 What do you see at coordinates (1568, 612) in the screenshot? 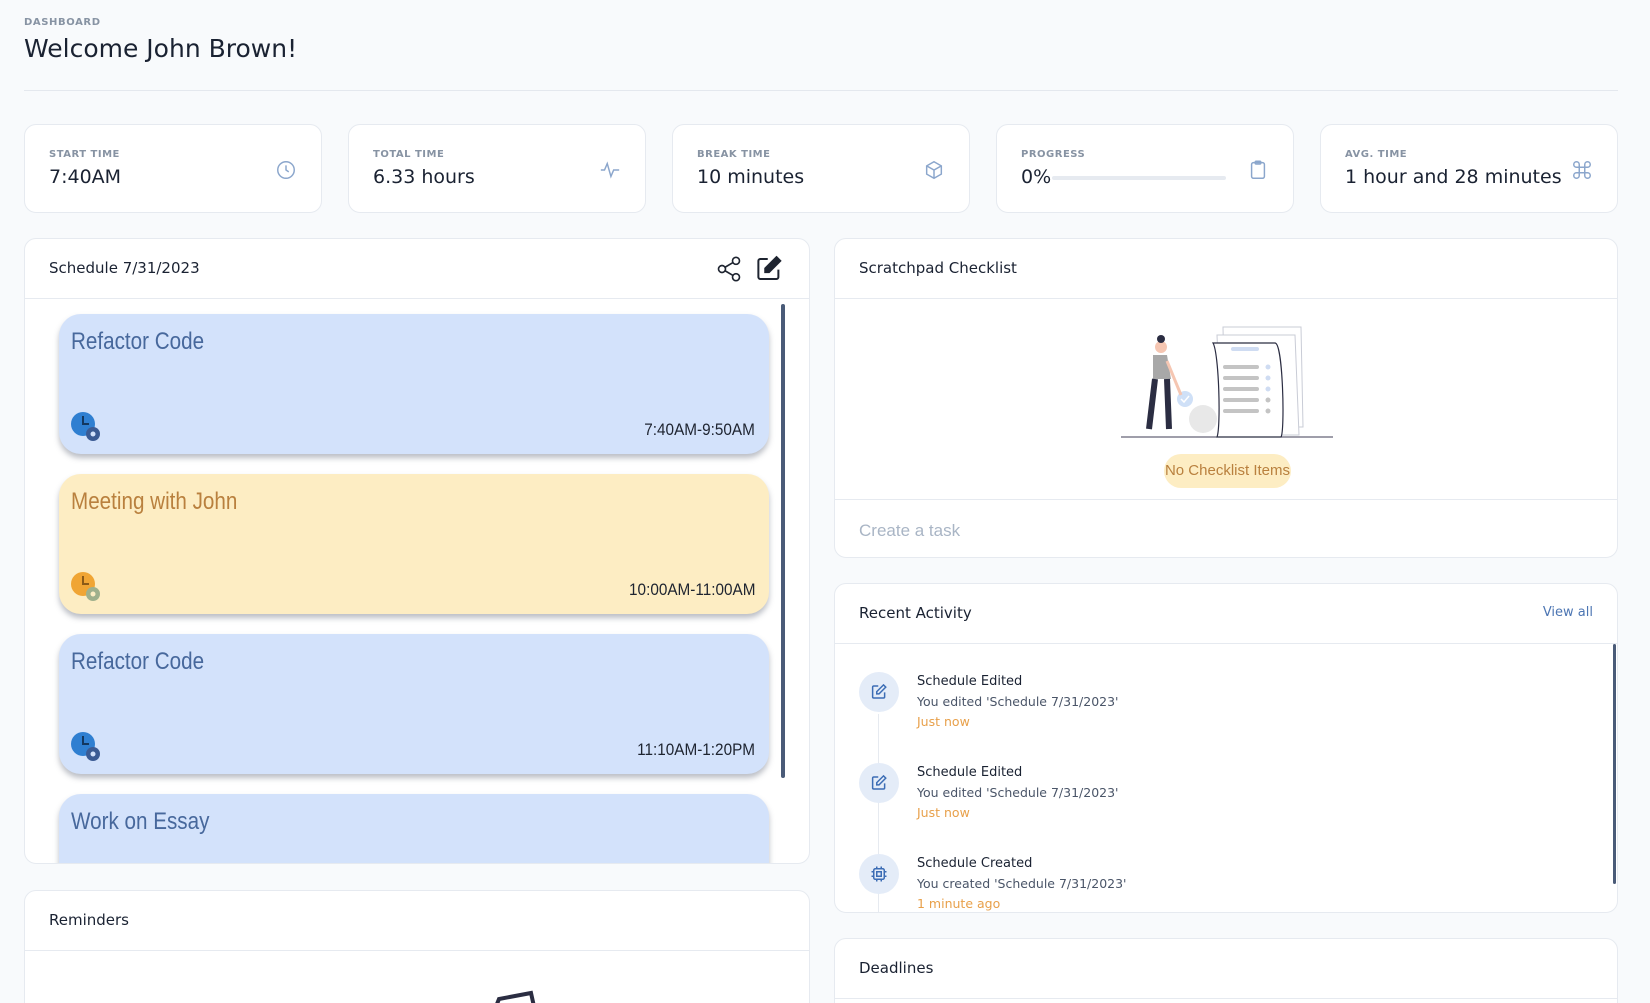
I see `view-all-link: View all` at bounding box center [1568, 612].